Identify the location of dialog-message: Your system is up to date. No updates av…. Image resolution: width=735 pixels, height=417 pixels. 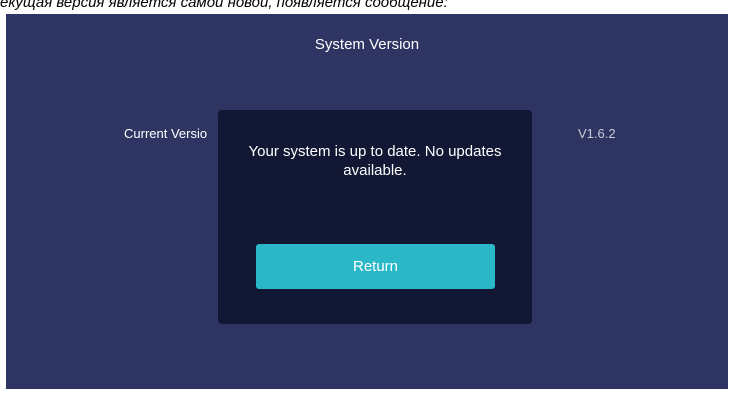
(375, 161).